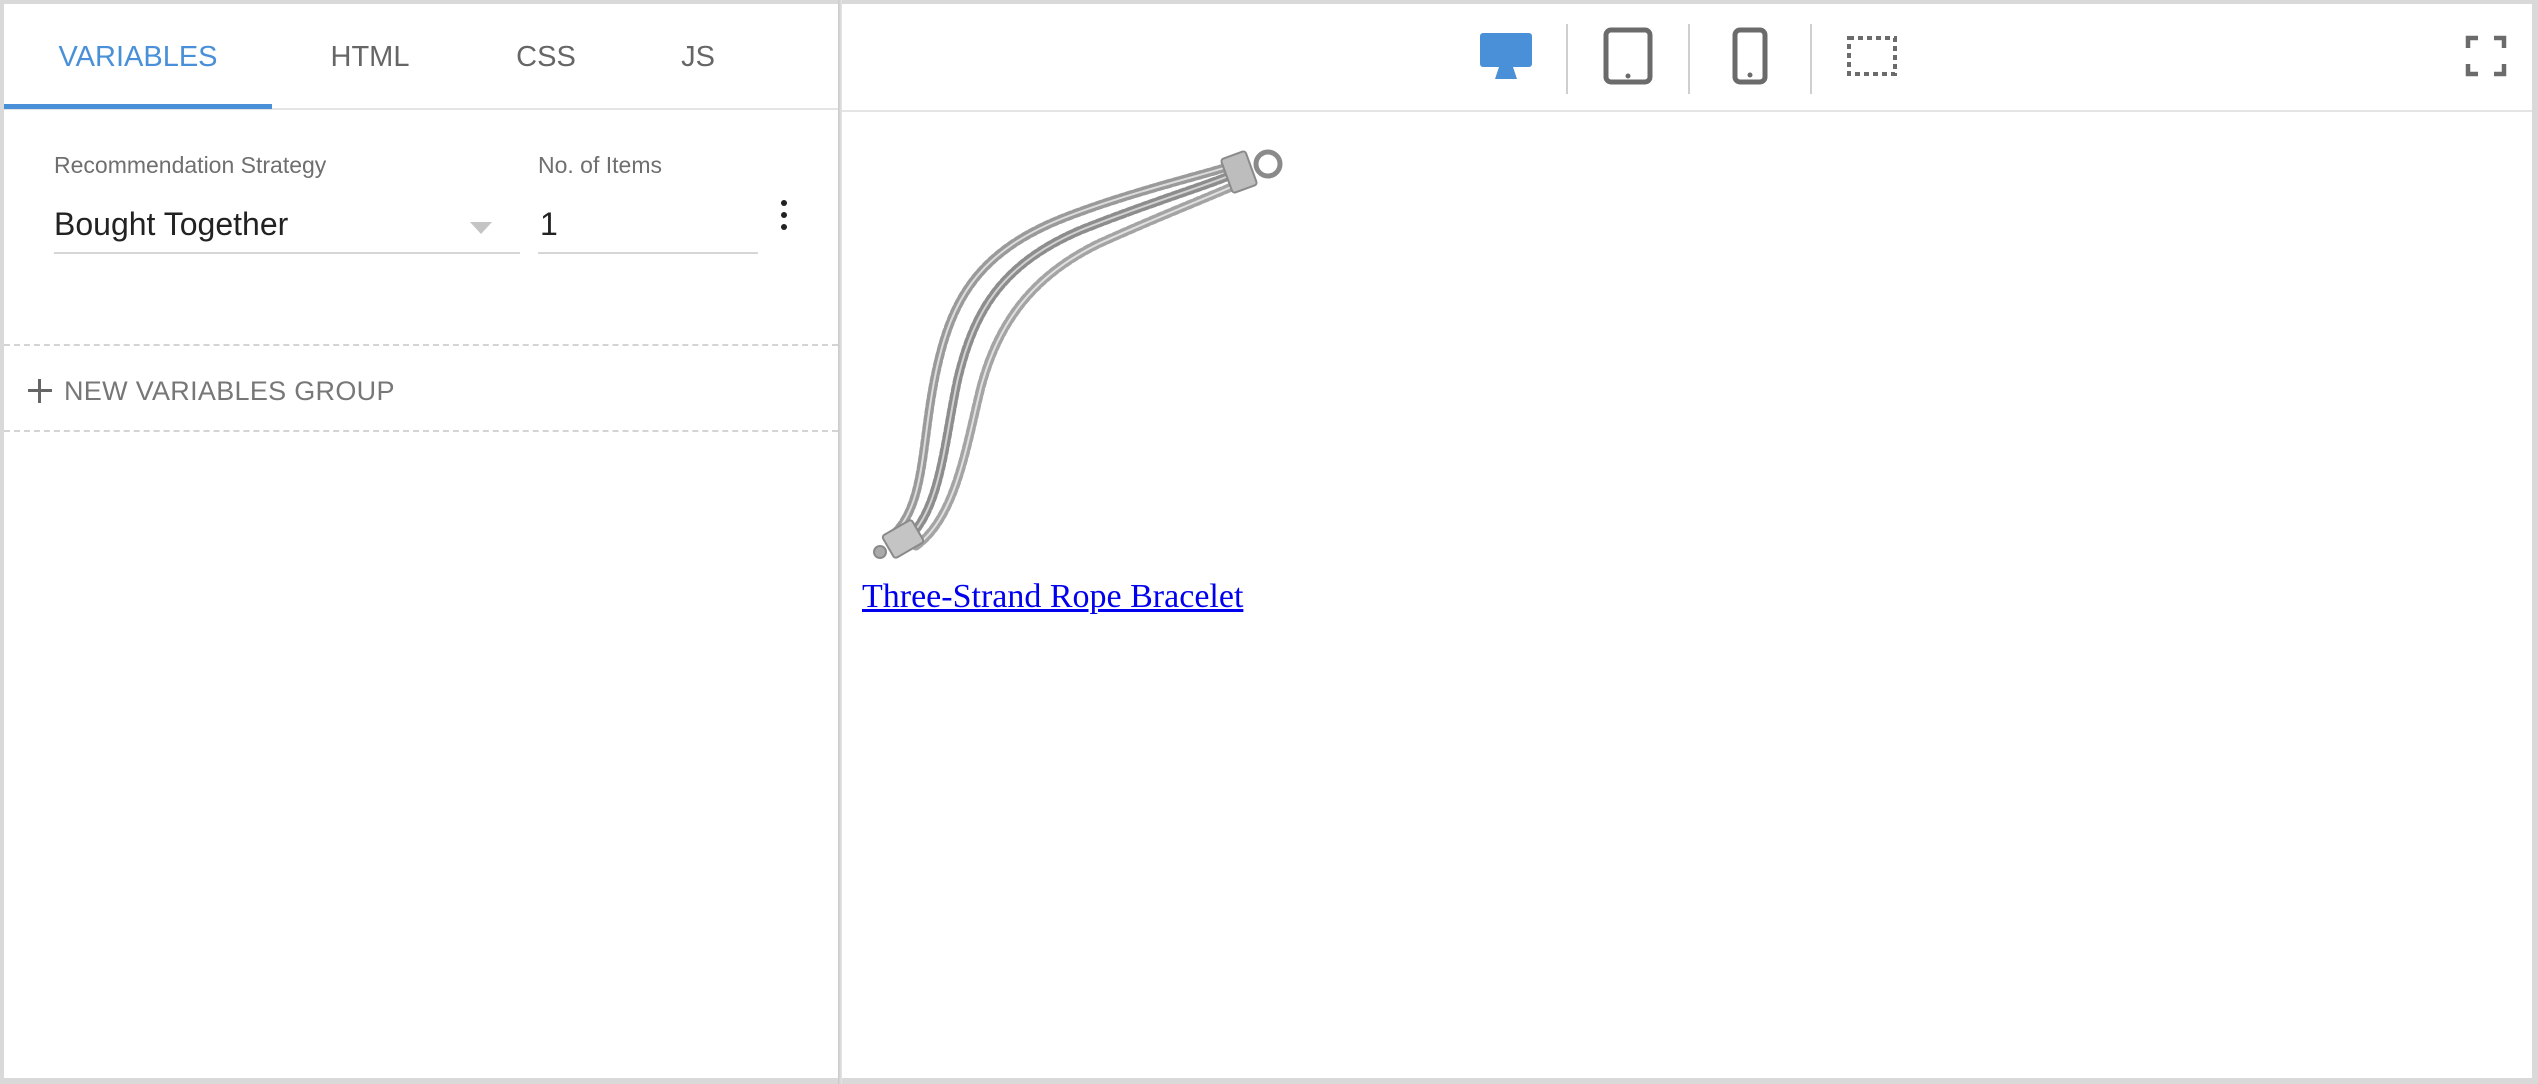  Describe the element at coordinates (784, 216) in the screenshot. I see `more-options-icon` at that location.